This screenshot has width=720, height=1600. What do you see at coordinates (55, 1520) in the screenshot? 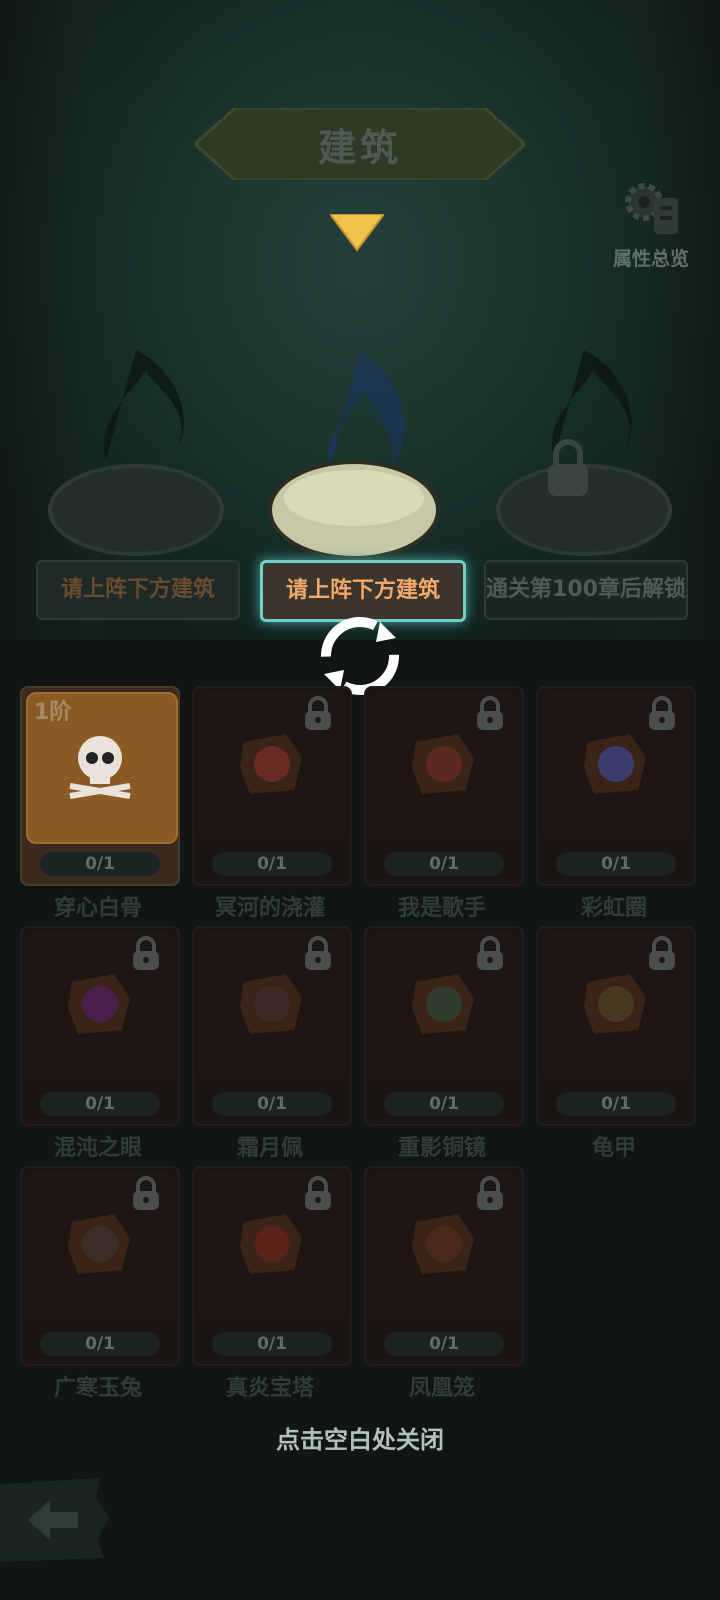
I see `back-button` at bounding box center [55, 1520].